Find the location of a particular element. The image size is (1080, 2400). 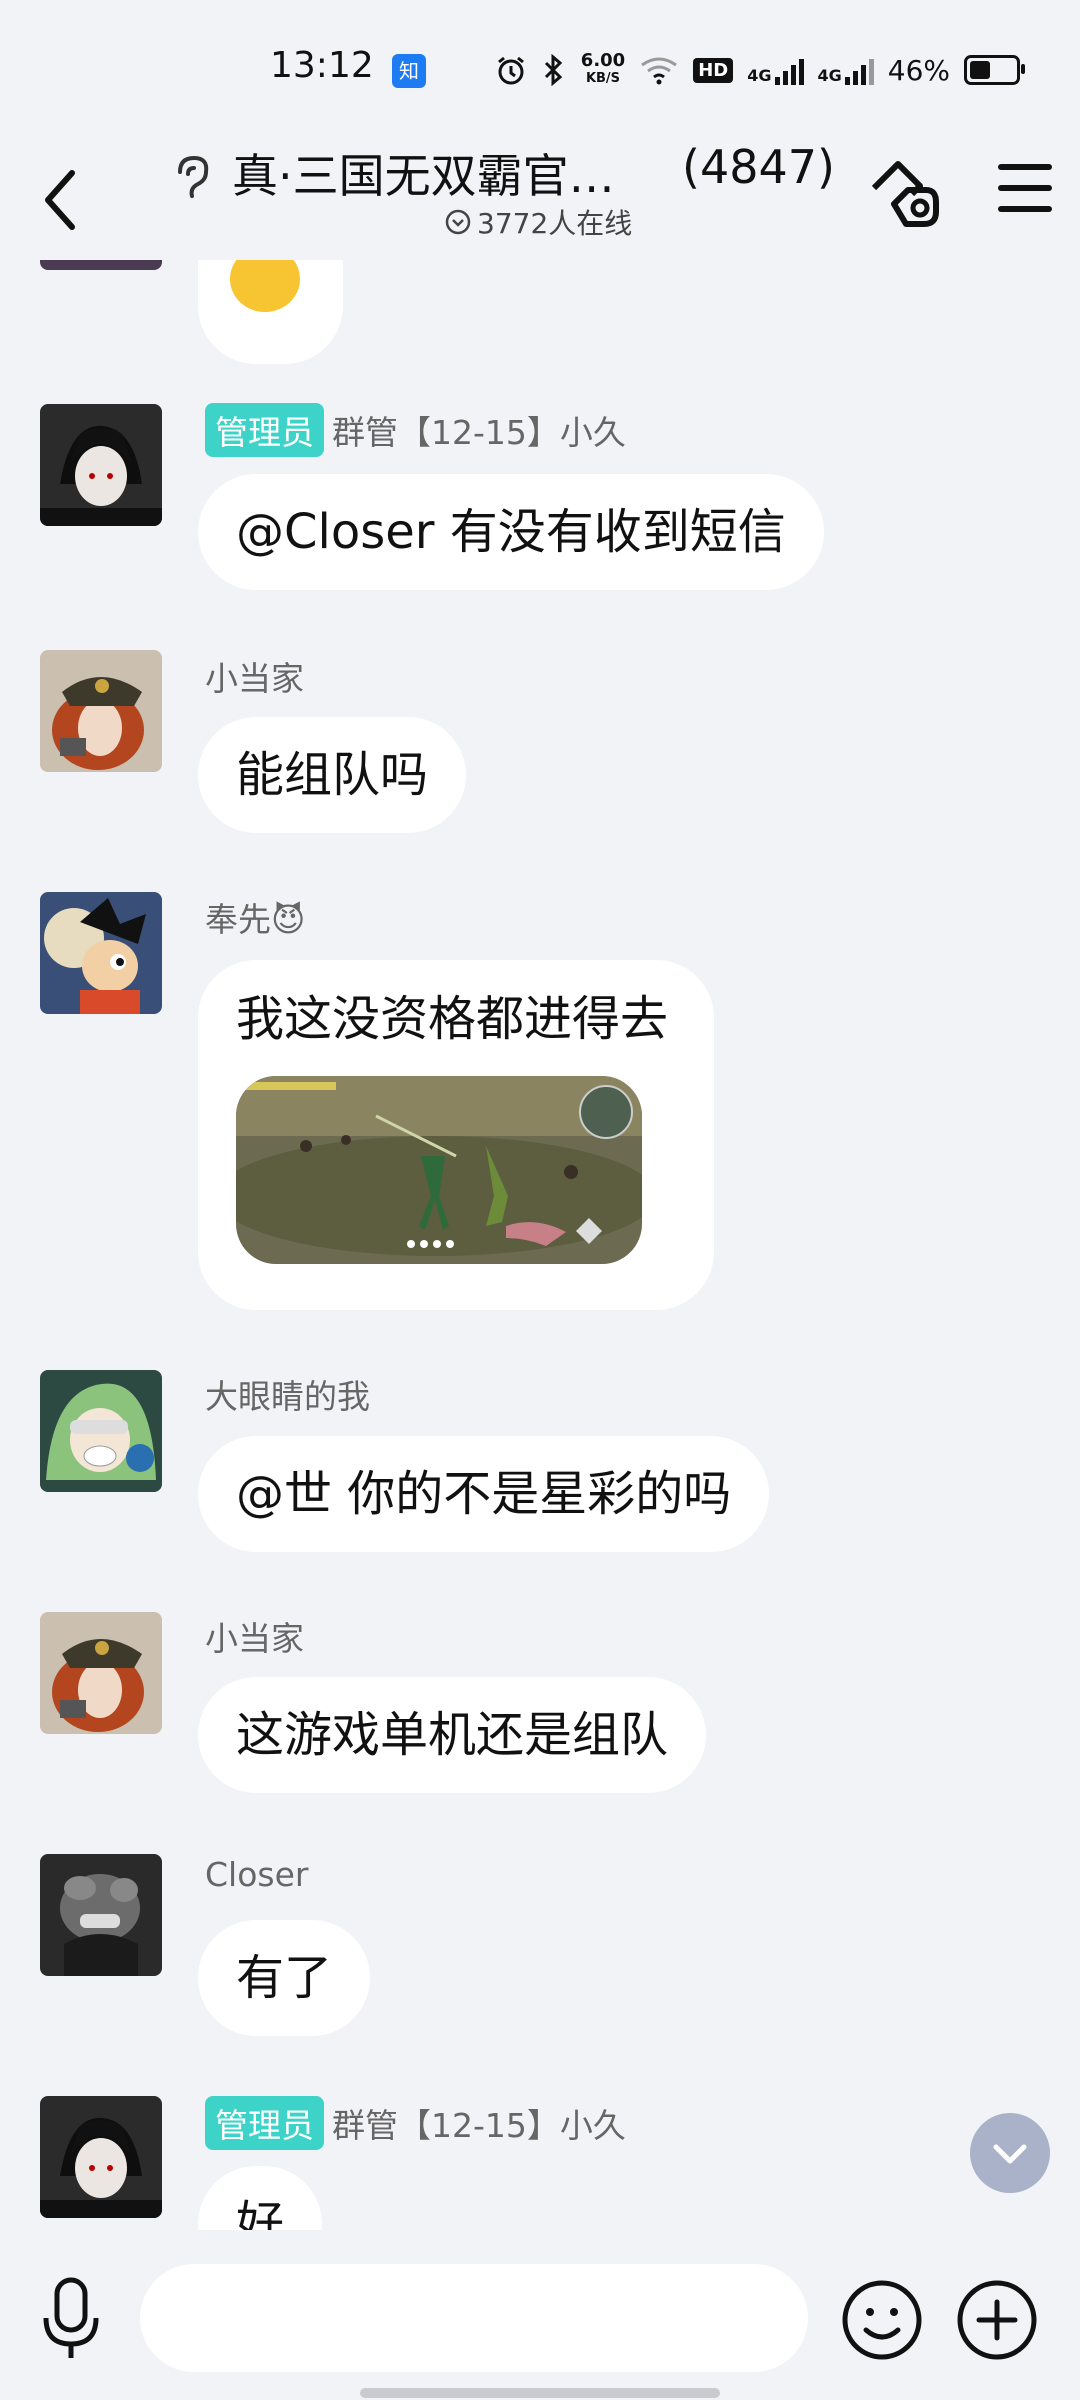

hd-badge: HD is located at coordinates (713, 70).